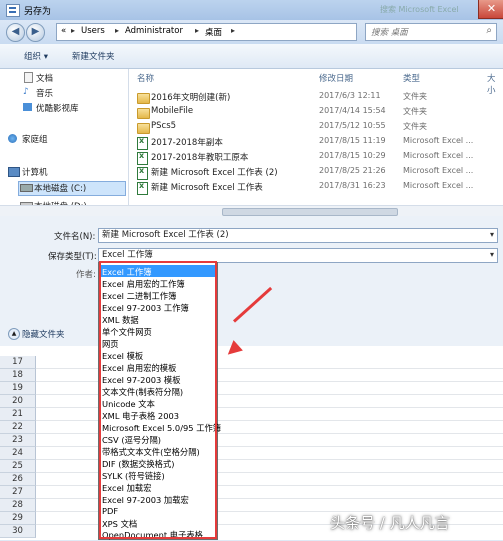 Image resolution: width=503 pixels, height=541 pixels. I want to click on sidebar-item-homegroup: 家庭组, so click(35, 139).